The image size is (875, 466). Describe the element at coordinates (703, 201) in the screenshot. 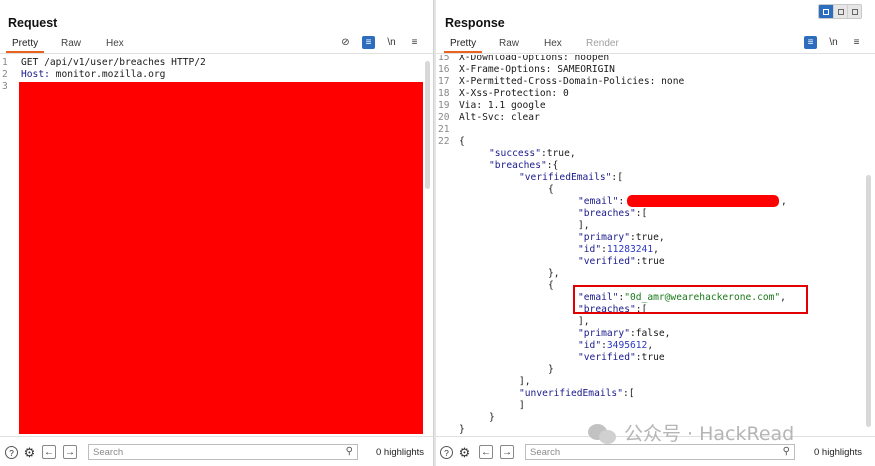

I see `redacted-email` at that location.